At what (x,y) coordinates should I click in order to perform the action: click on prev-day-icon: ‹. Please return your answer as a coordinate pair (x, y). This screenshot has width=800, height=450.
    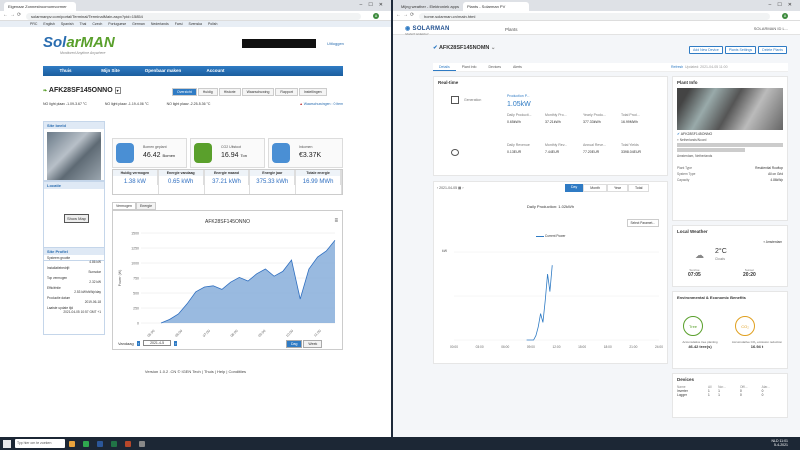
    Looking at the image, I should click on (138, 343).